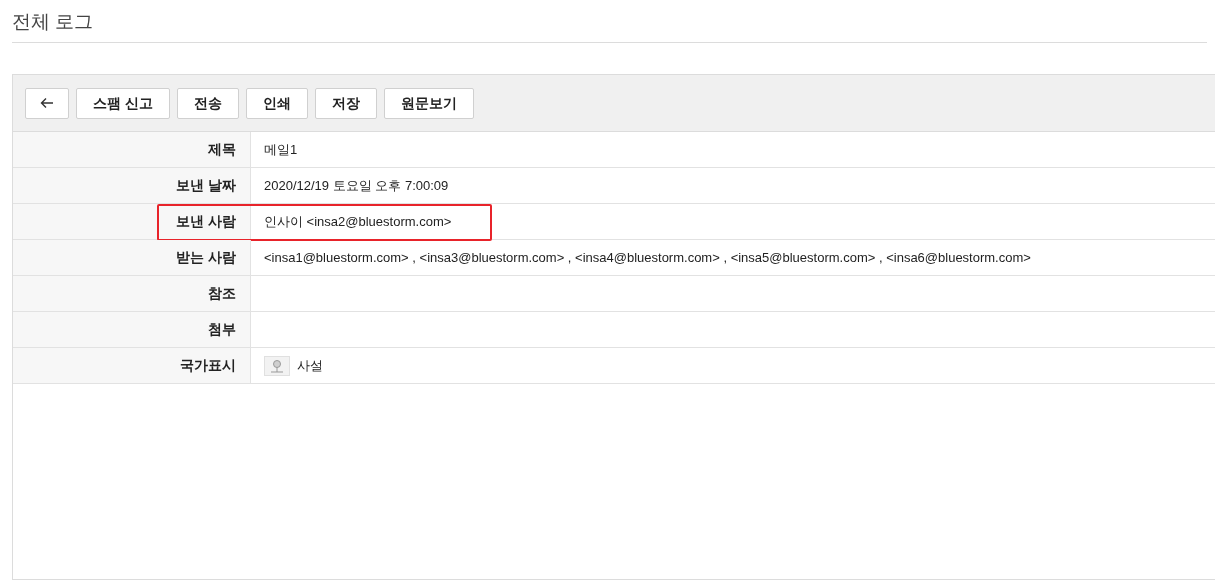  What do you see at coordinates (345, 103) in the screenshot?
I see `toolbar-button: 저장` at bounding box center [345, 103].